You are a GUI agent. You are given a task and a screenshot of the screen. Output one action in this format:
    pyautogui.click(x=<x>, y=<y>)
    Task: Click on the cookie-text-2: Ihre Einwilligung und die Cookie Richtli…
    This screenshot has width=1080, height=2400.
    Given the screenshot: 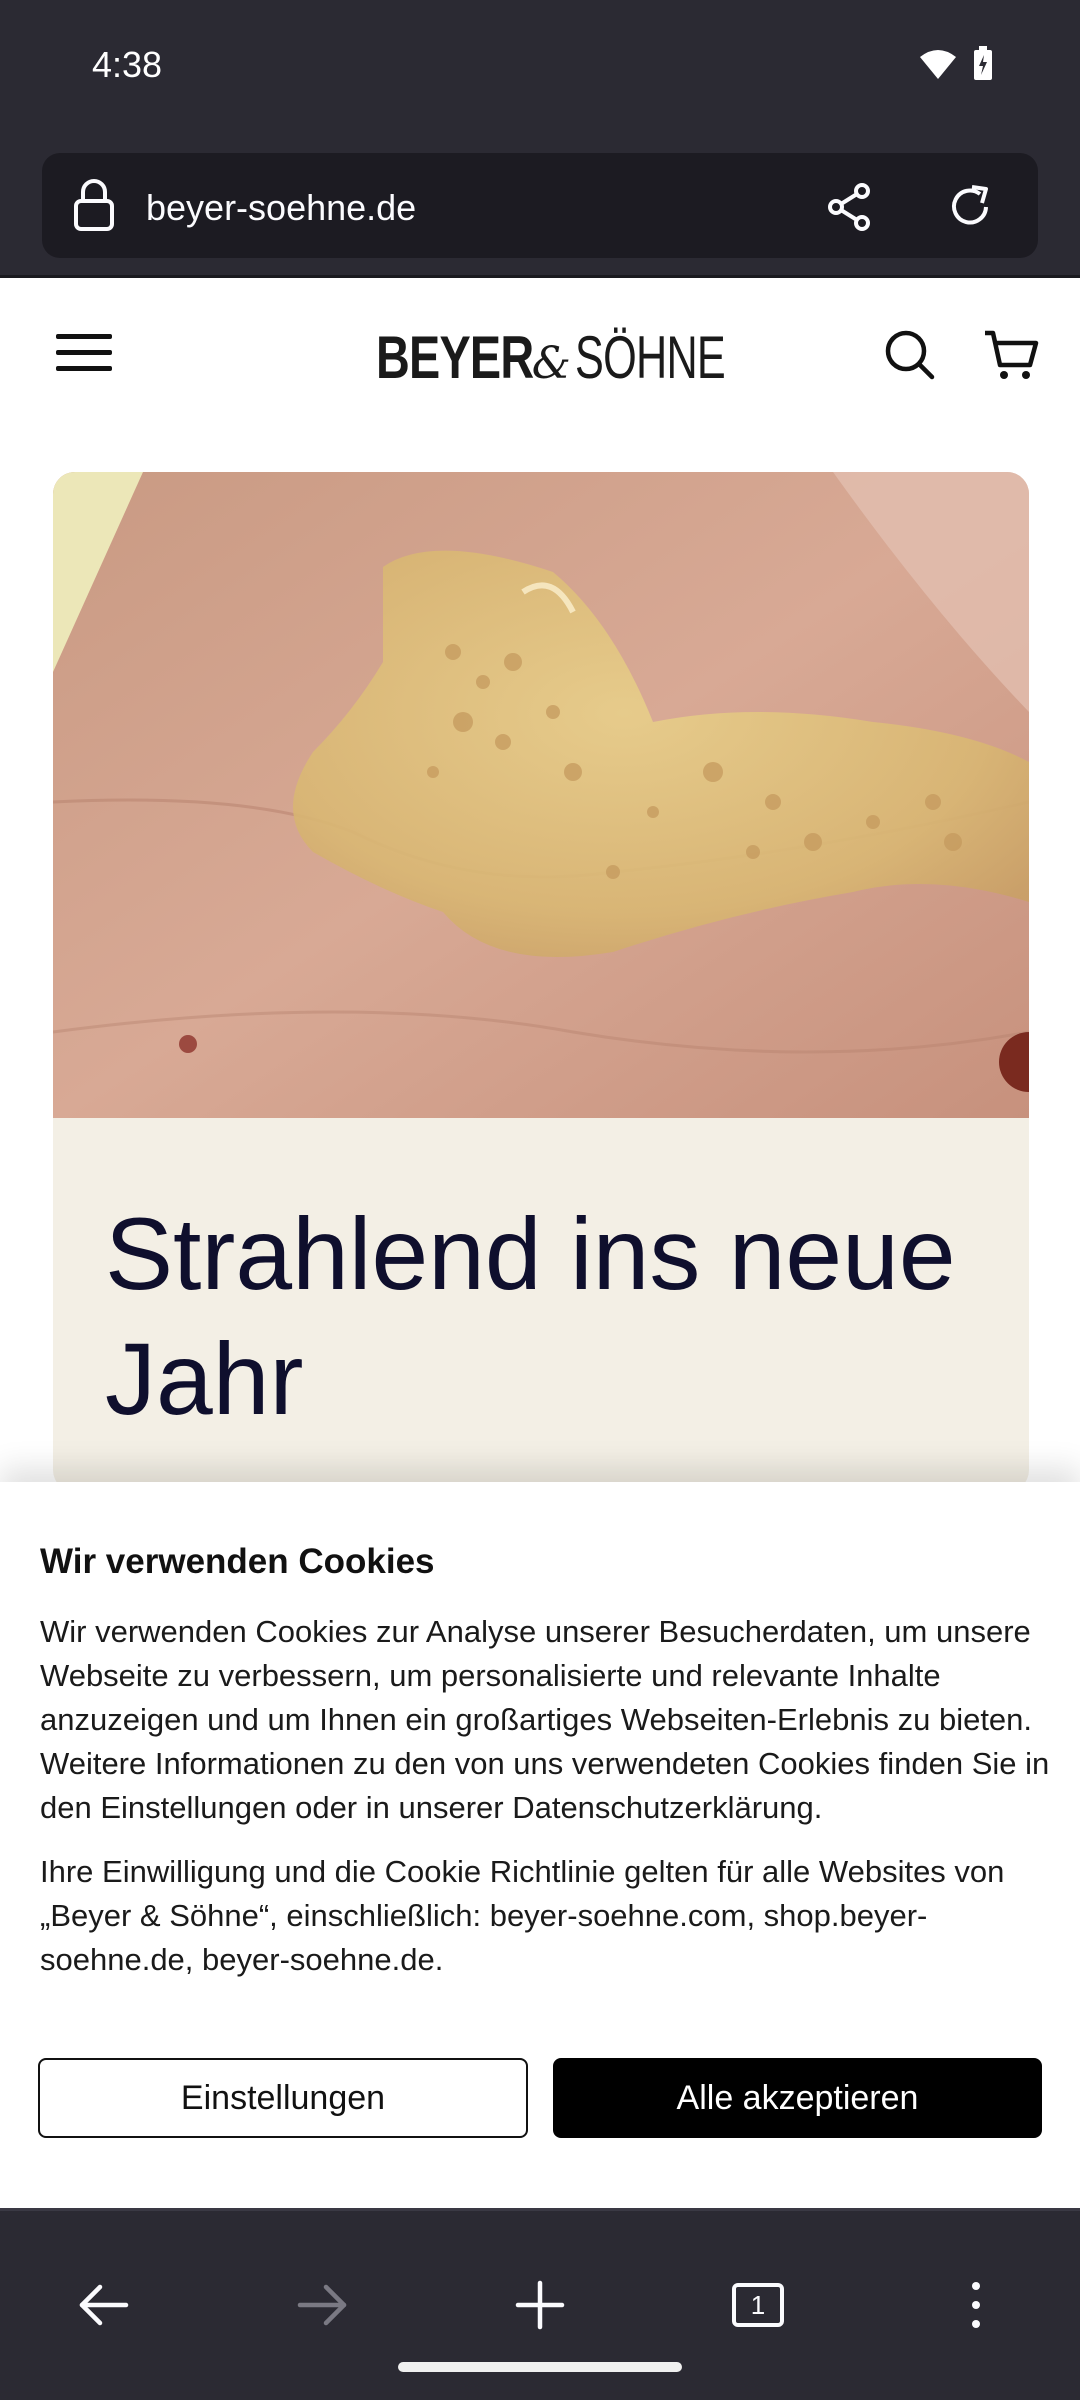 What is the action you would take?
    pyautogui.click(x=522, y=1915)
    